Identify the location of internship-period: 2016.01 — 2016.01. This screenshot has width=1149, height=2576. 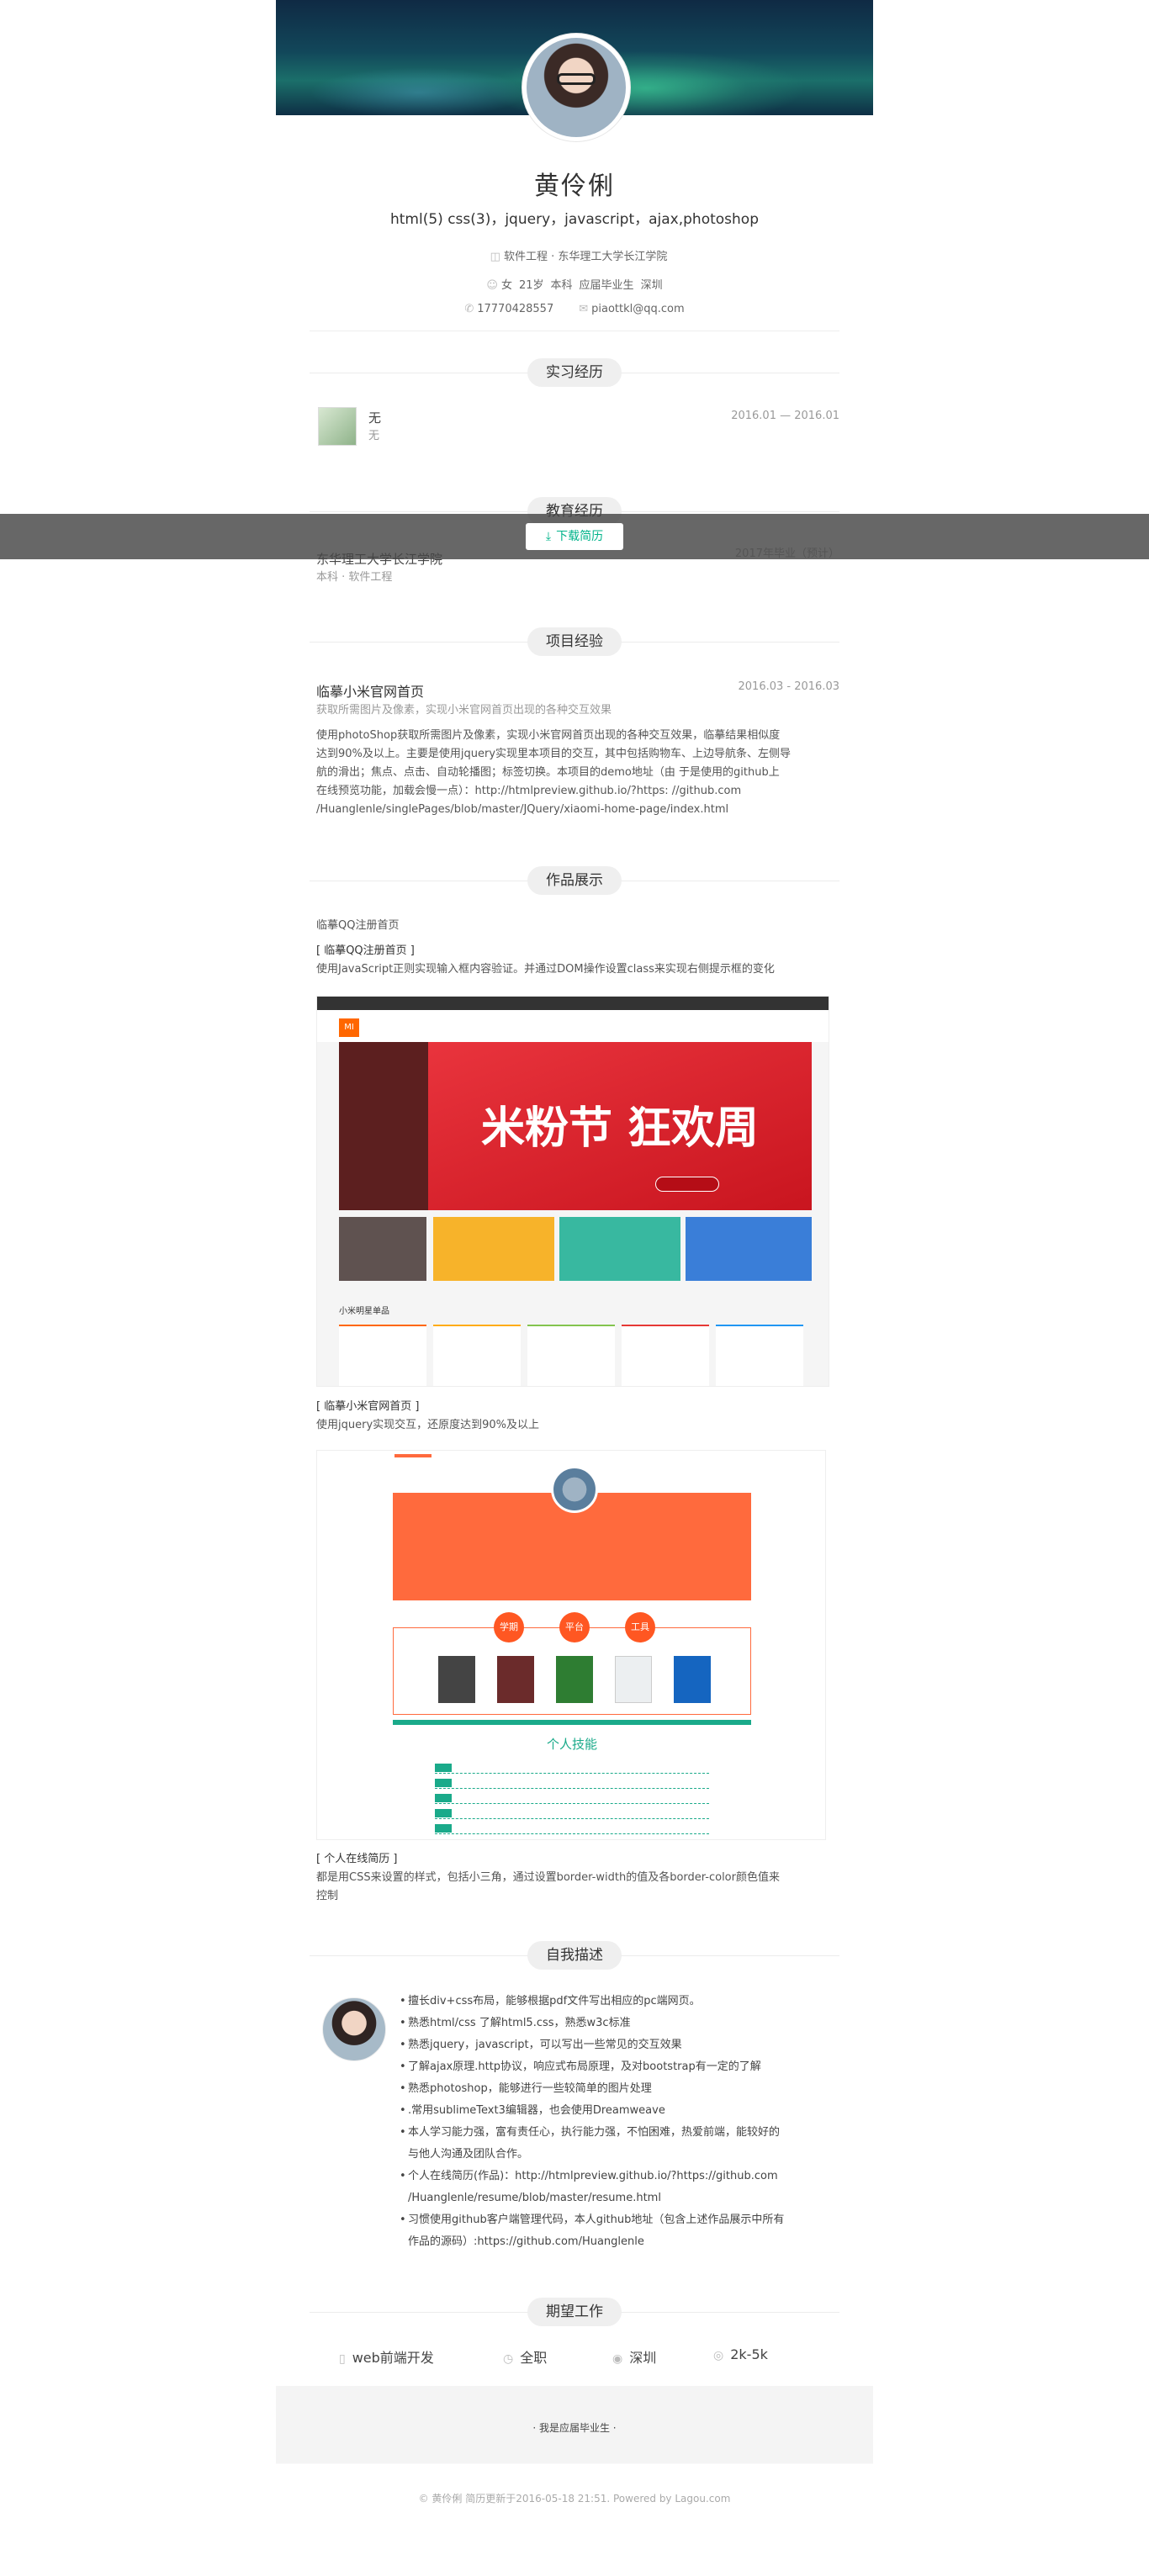
(785, 416).